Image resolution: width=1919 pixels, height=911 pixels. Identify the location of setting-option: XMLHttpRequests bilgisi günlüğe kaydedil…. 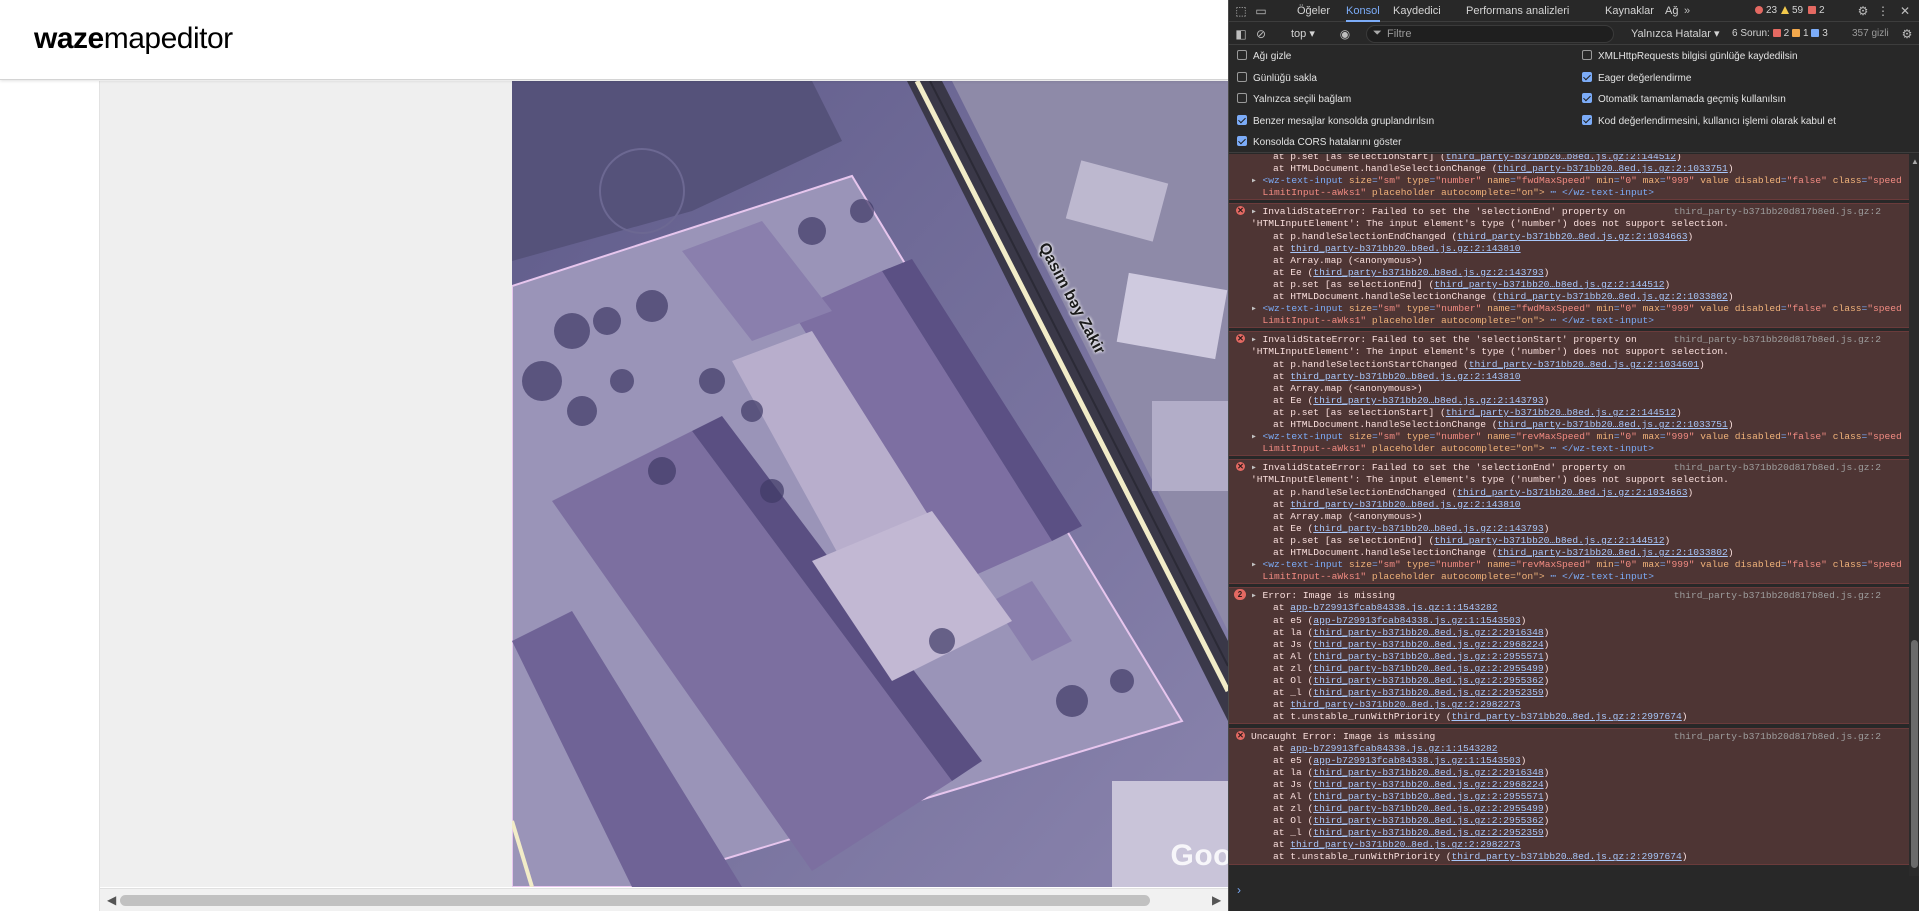
(1690, 57).